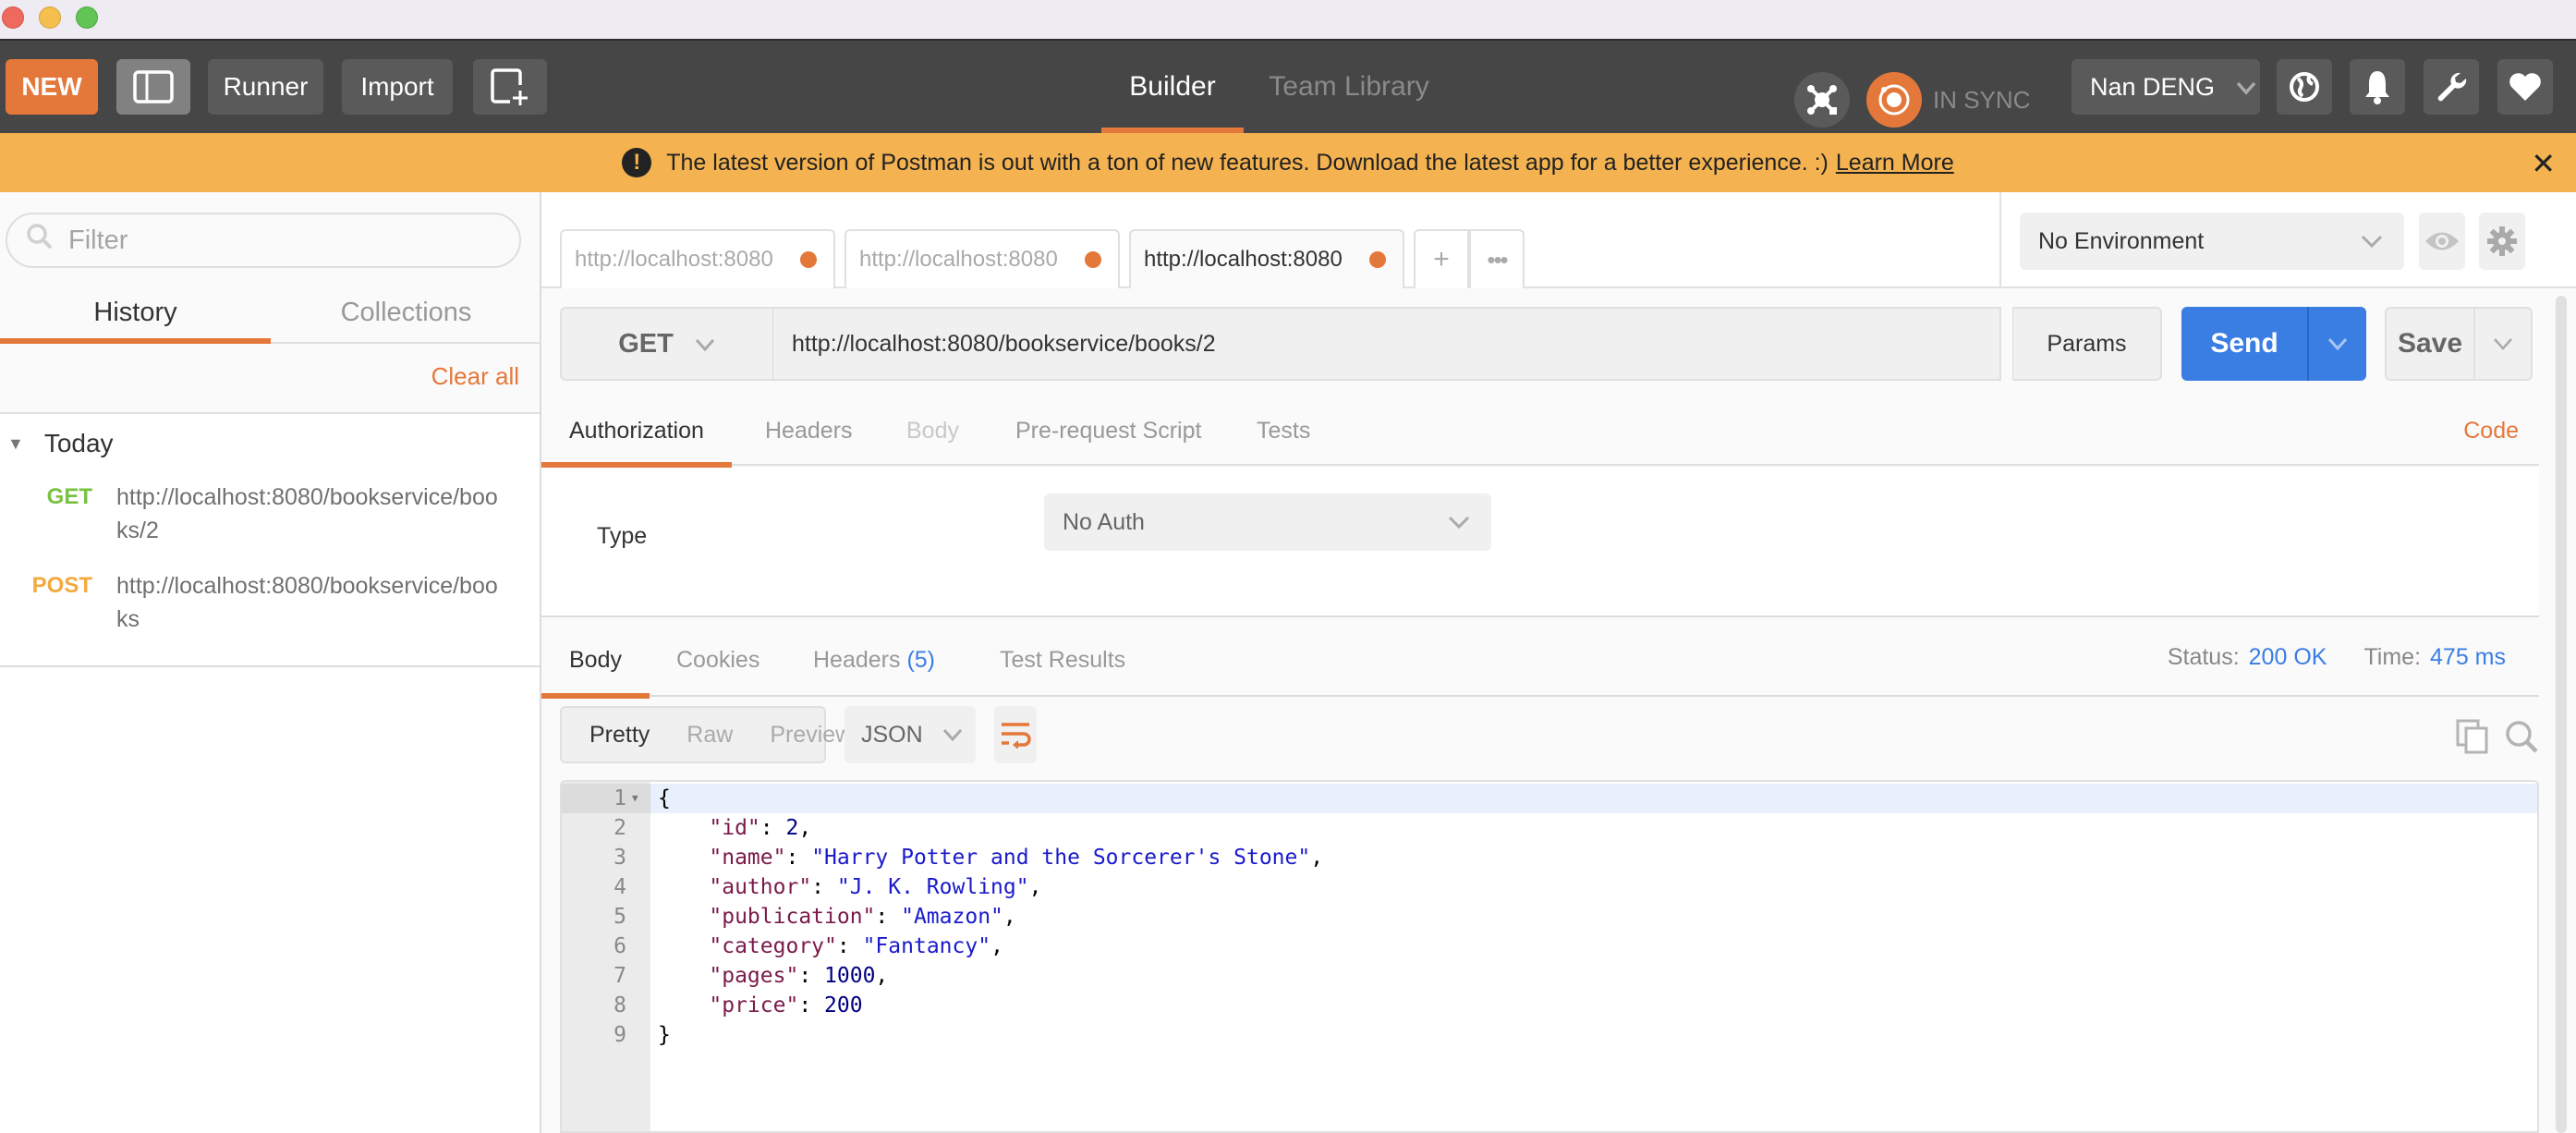 The image size is (2576, 1133). What do you see at coordinates (2304, 87) in the screenshot?
I see `globe-button` at bounding box center [2304, 87].